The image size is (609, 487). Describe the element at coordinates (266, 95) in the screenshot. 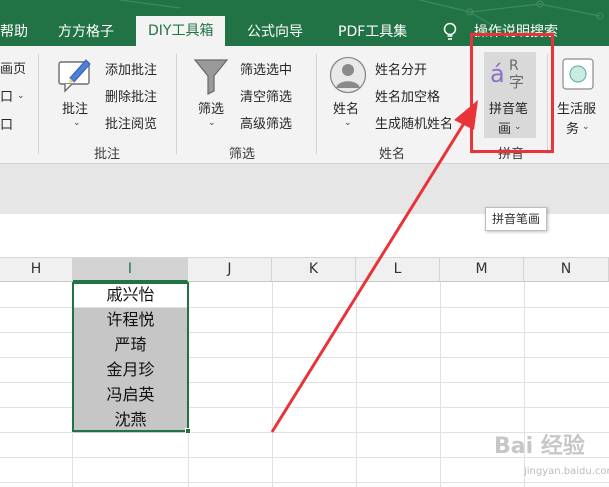

I see `clear-filter-item: 清空筛选` at that location.